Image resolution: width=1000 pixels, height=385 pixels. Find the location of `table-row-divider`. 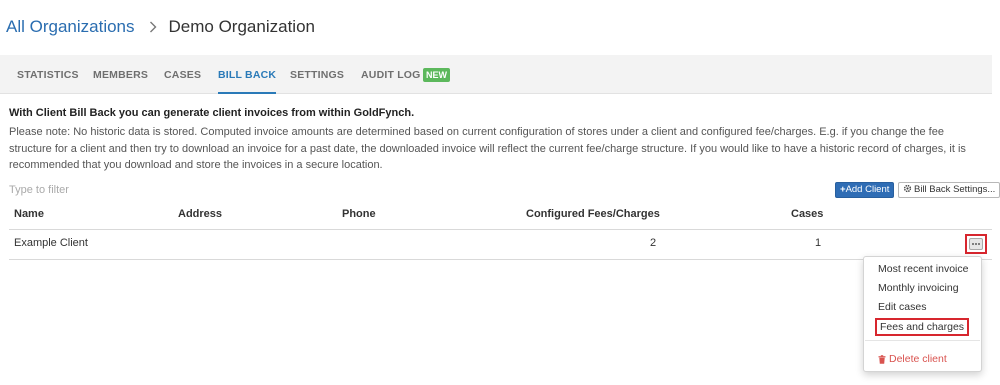

table-row-divider is located at coordinates (500, 259).